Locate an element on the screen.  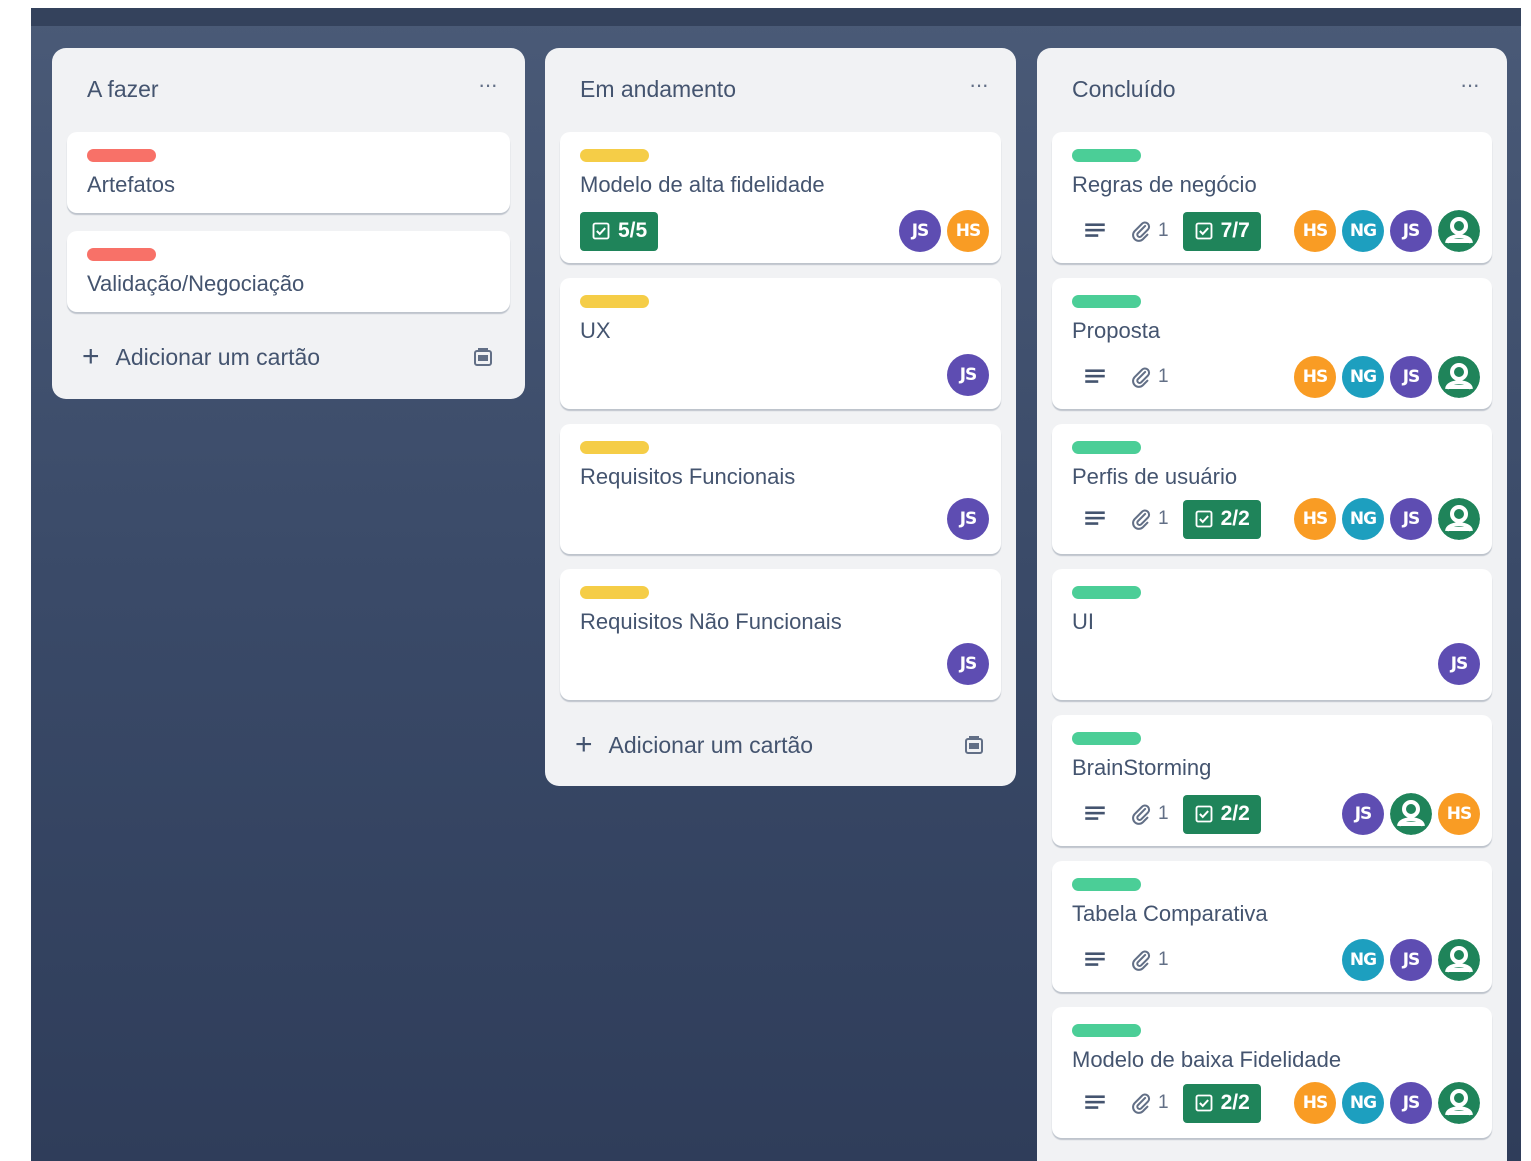
list-title: Em andamento is located at coordinates (658, 89).